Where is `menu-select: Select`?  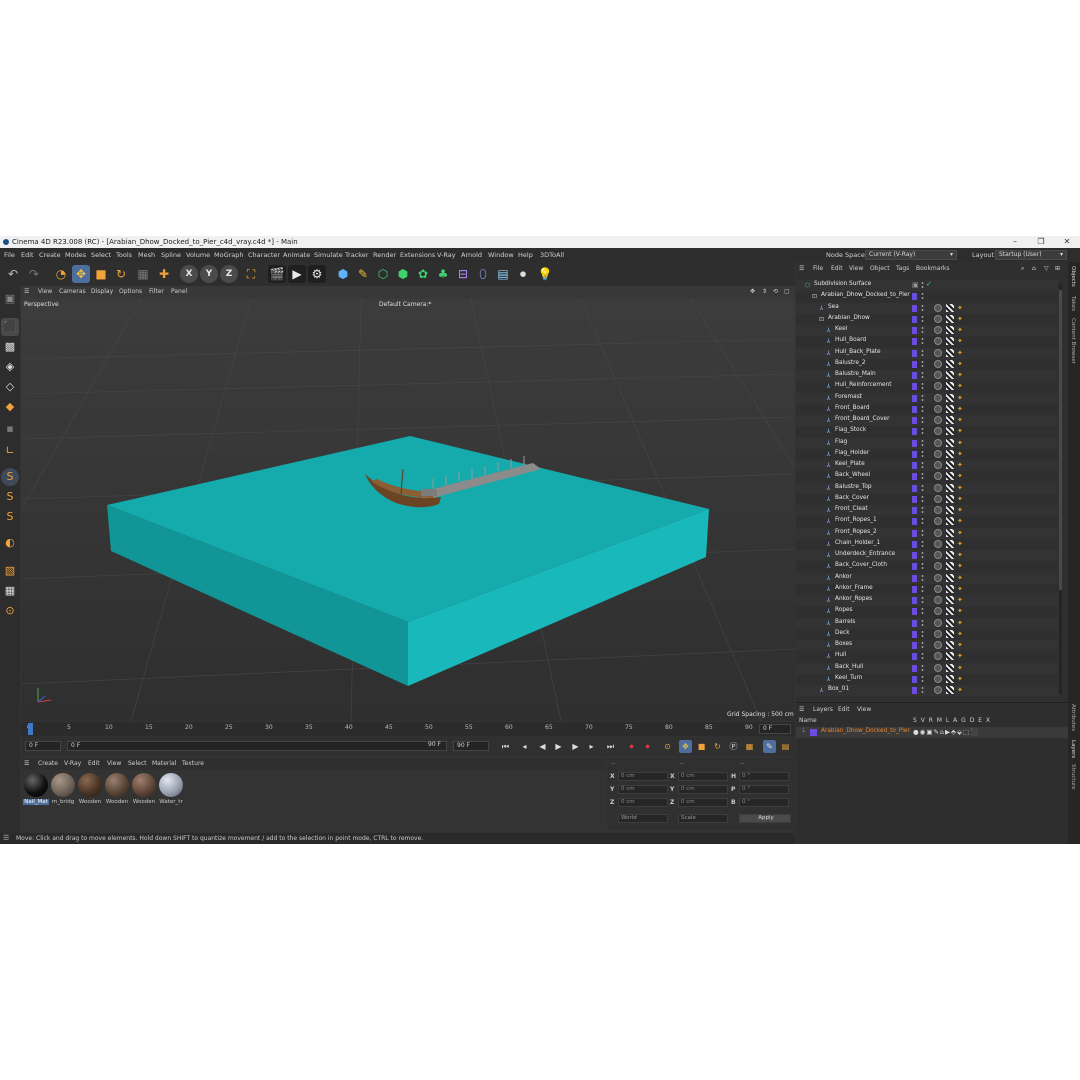
menu-select: Select is located at coordinates (101, 255).